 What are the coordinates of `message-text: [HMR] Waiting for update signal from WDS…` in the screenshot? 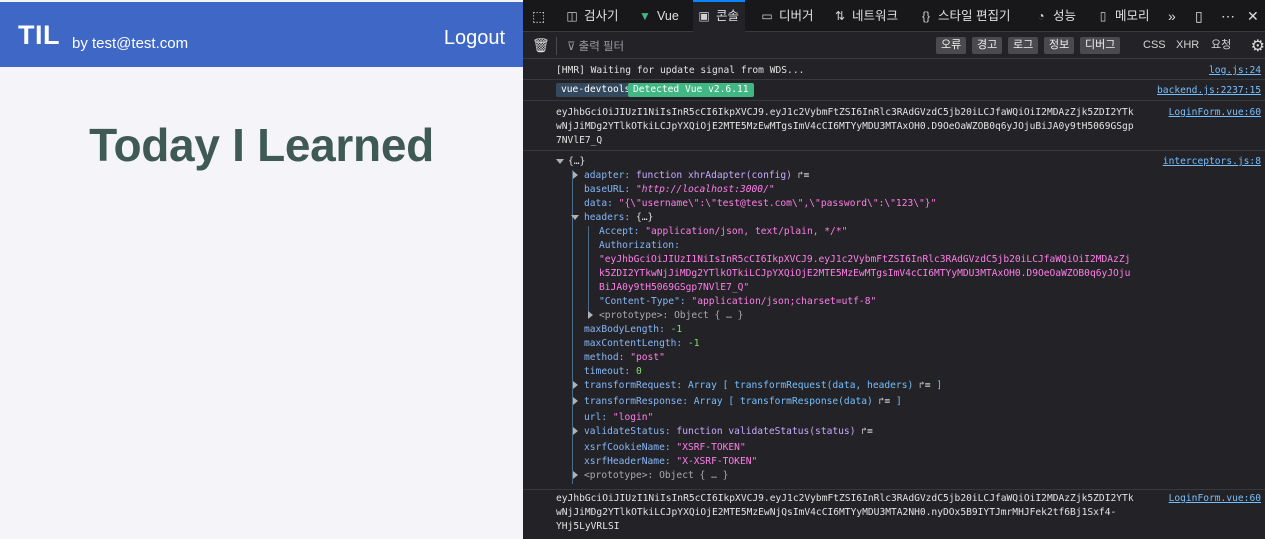 It's located at (680, 70).